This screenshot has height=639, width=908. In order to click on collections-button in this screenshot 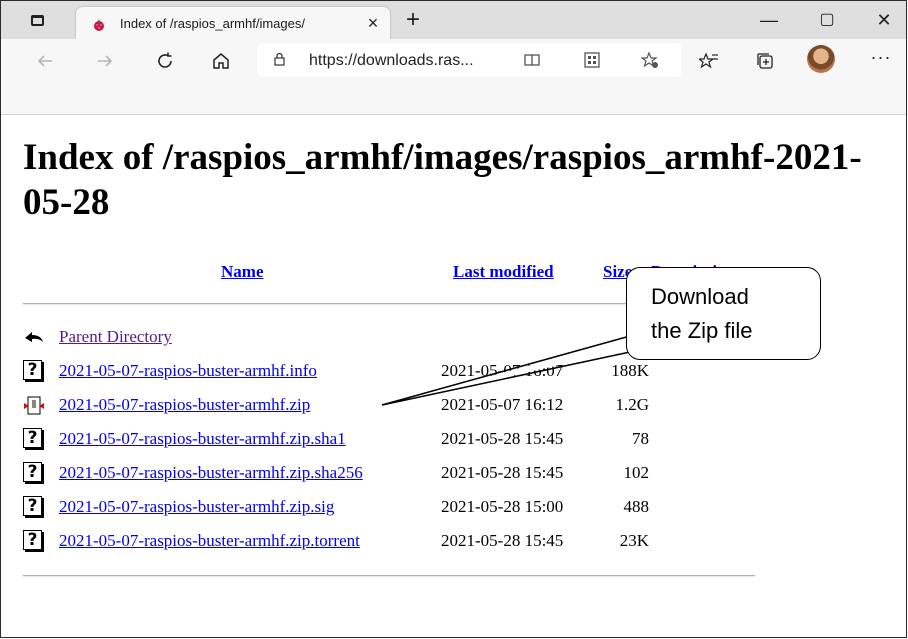, I will do `click(765, 61)`.